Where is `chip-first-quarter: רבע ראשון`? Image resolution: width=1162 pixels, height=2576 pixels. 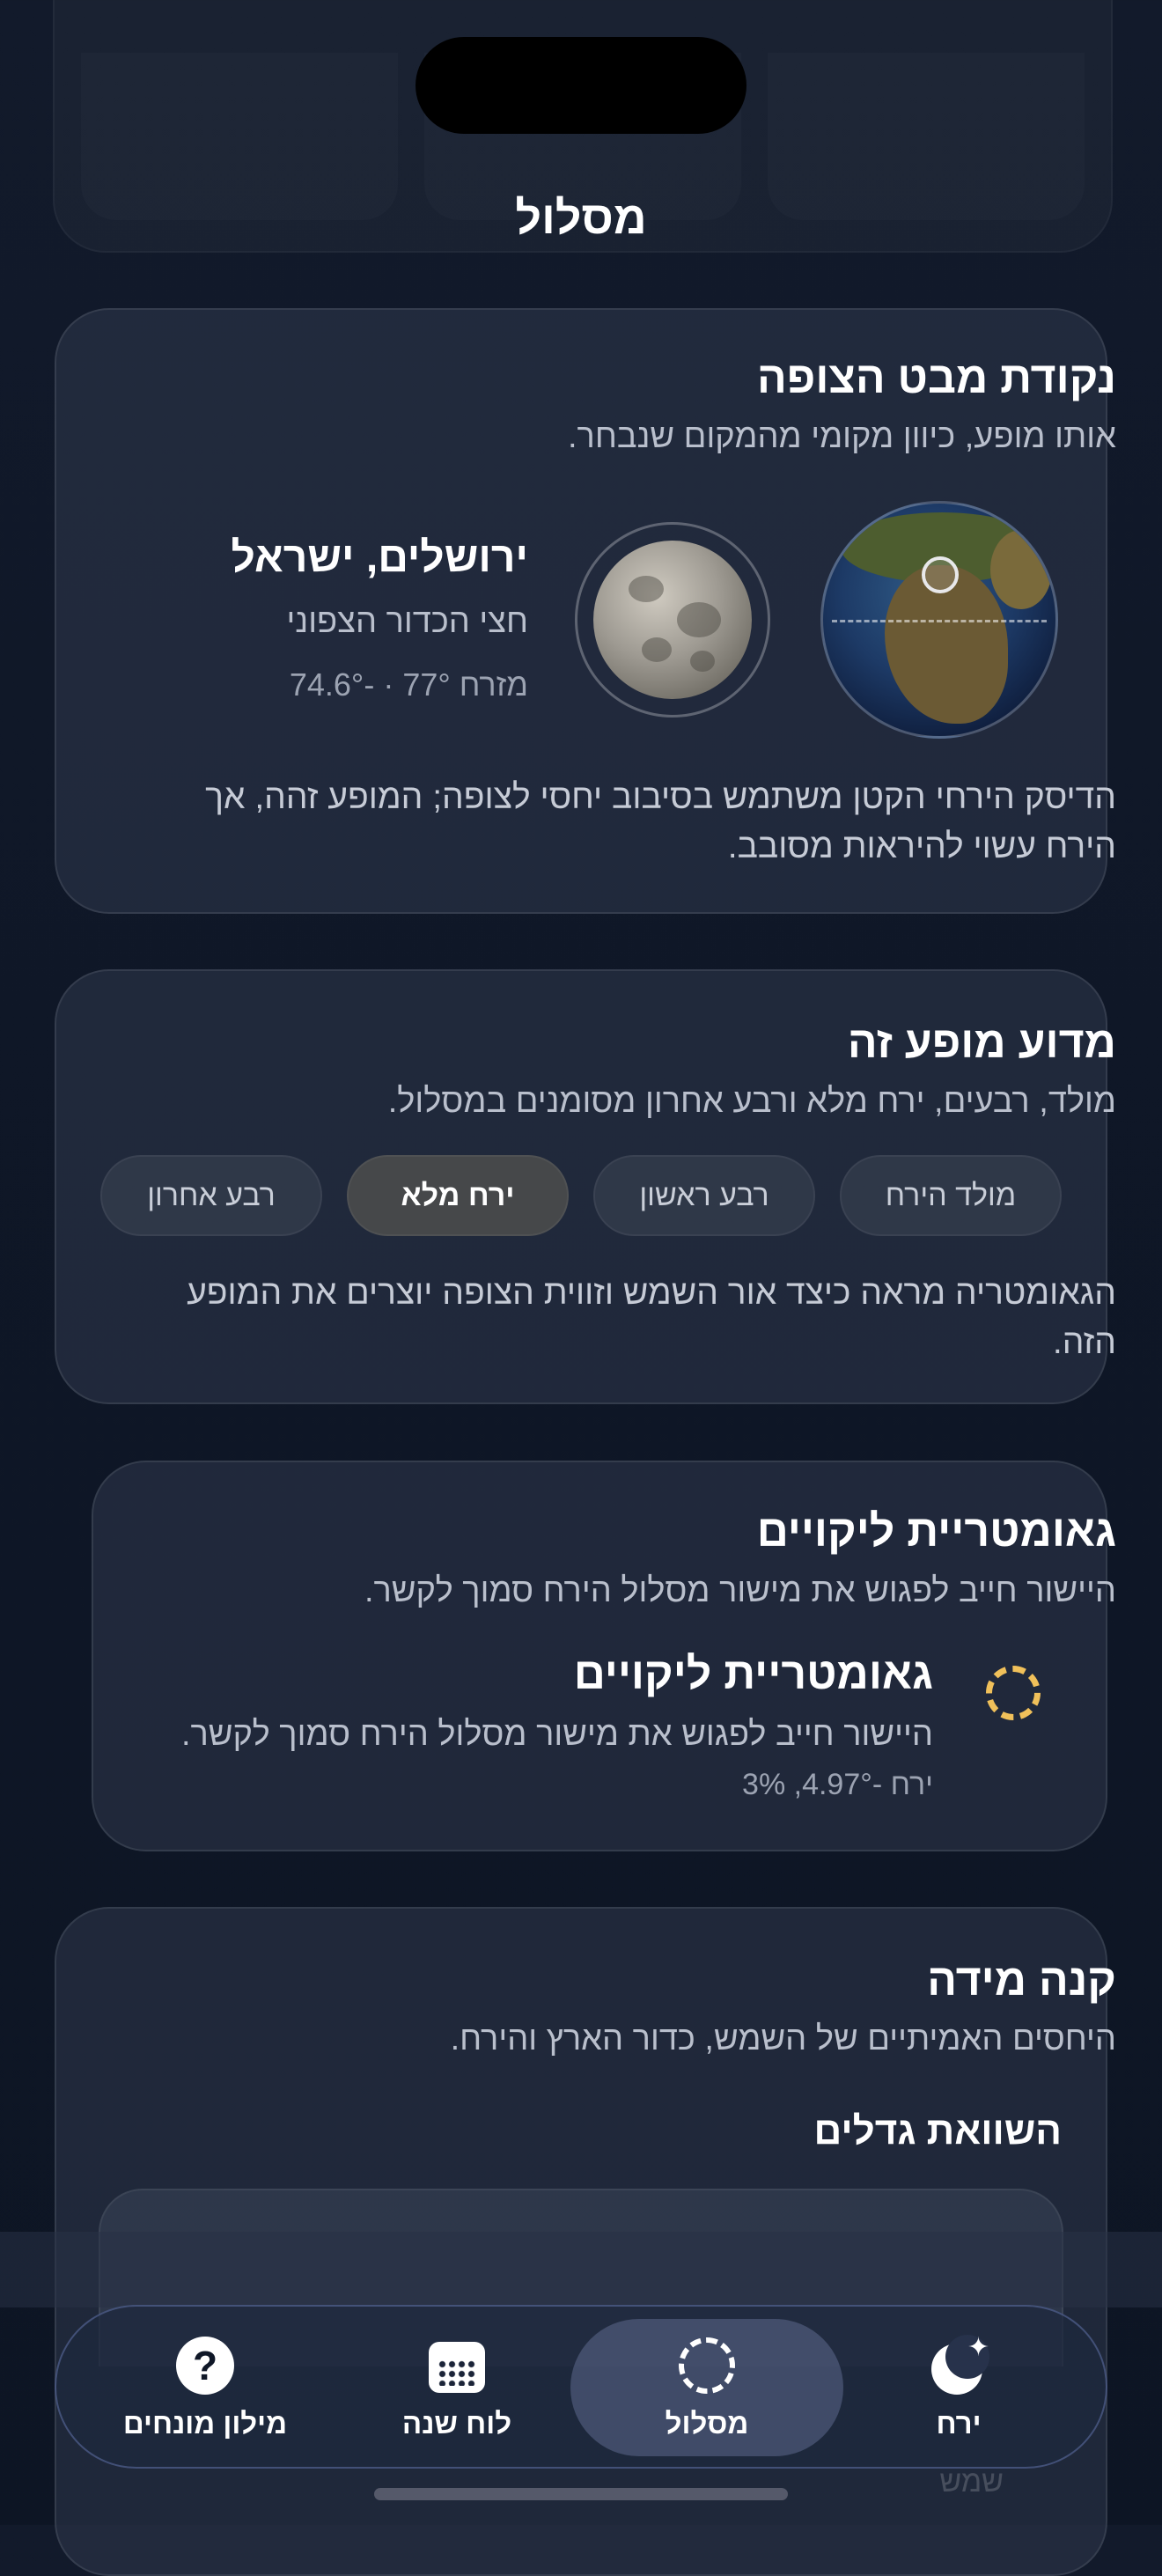
chip-first-quarter: רבע ראשון is located at coordinates (704, 1195).